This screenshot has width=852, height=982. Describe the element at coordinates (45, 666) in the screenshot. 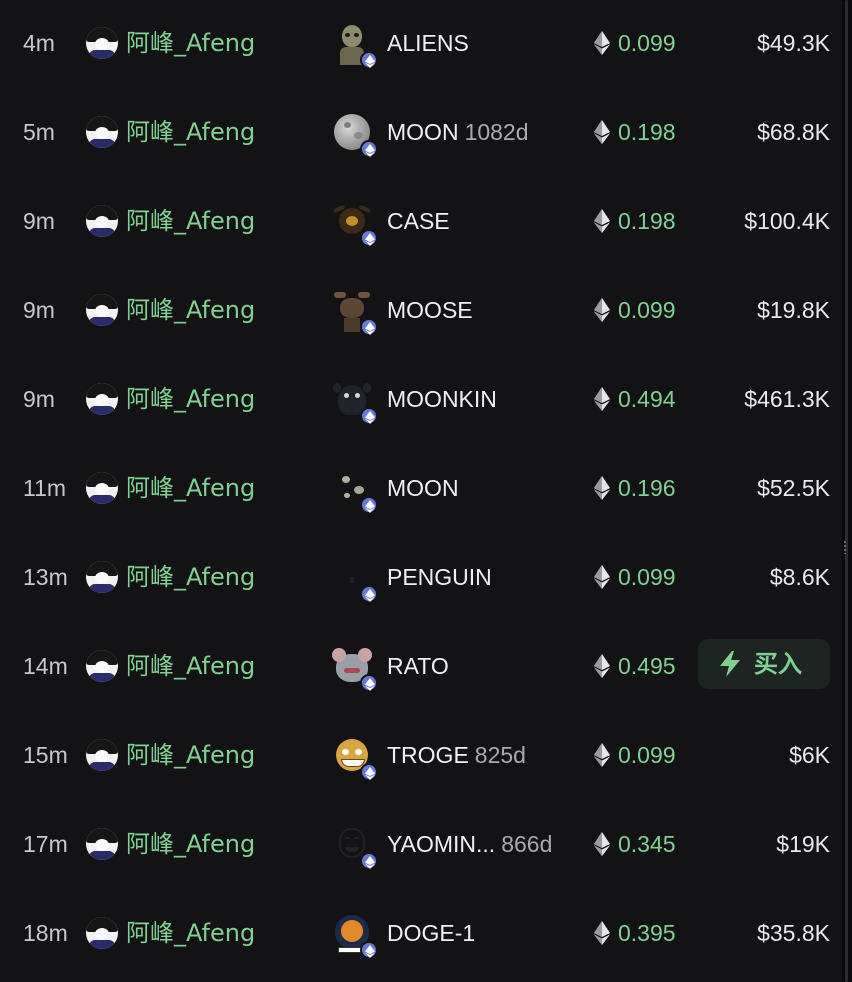

I see `trade-time: 14m` at that location.